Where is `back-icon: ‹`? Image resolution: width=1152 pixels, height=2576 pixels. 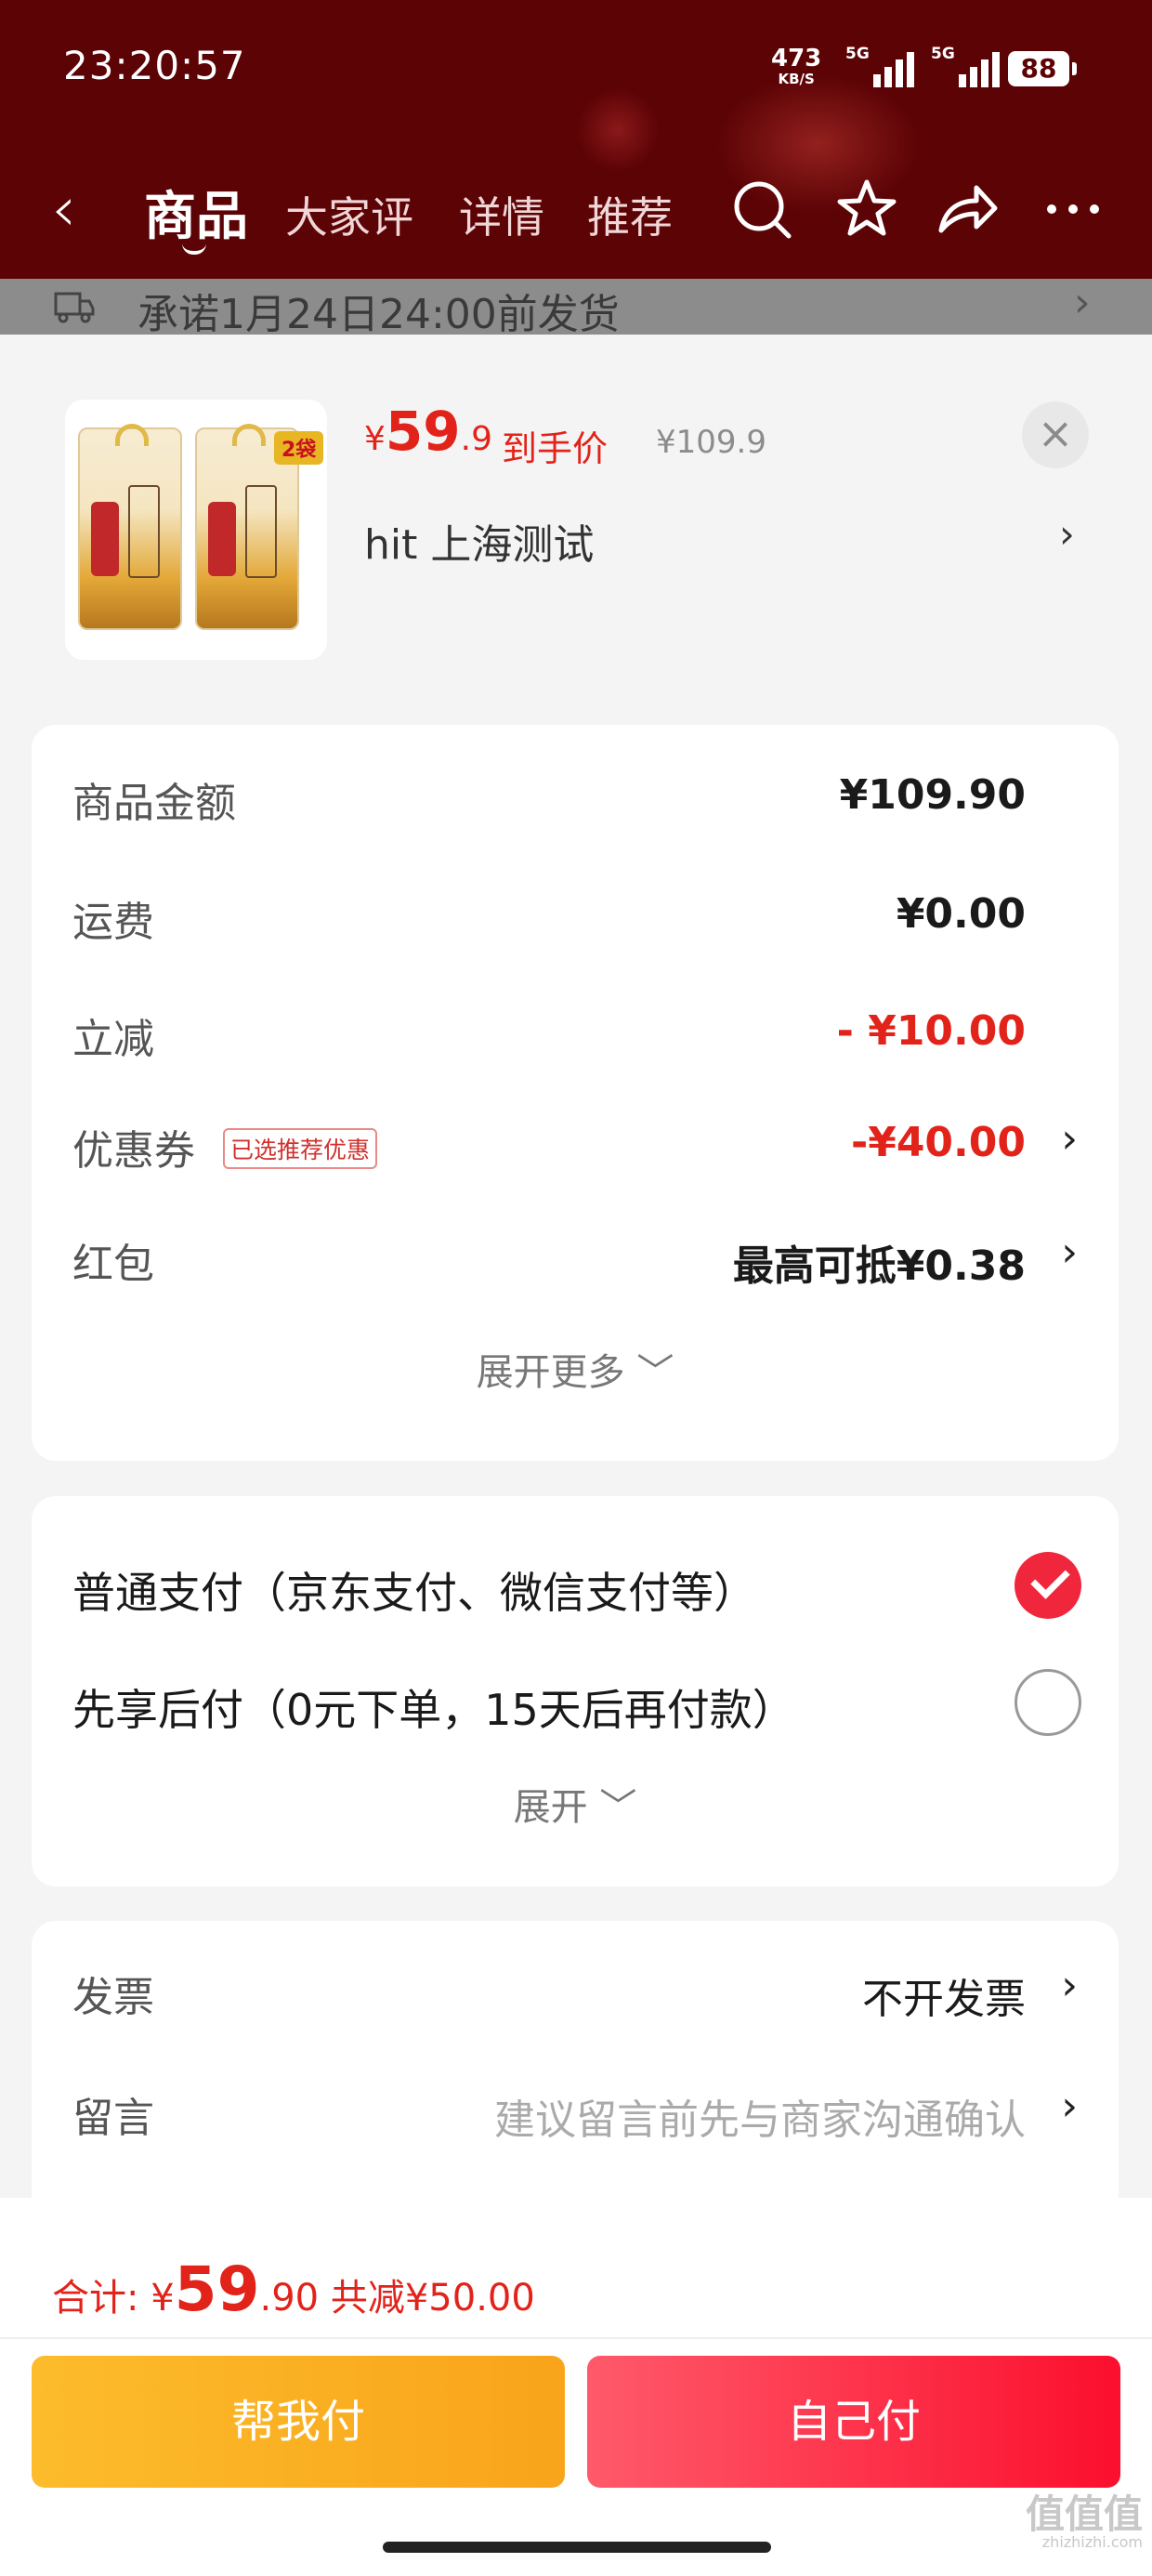 back-icon: ‹ is located at coordinates (63, 210).